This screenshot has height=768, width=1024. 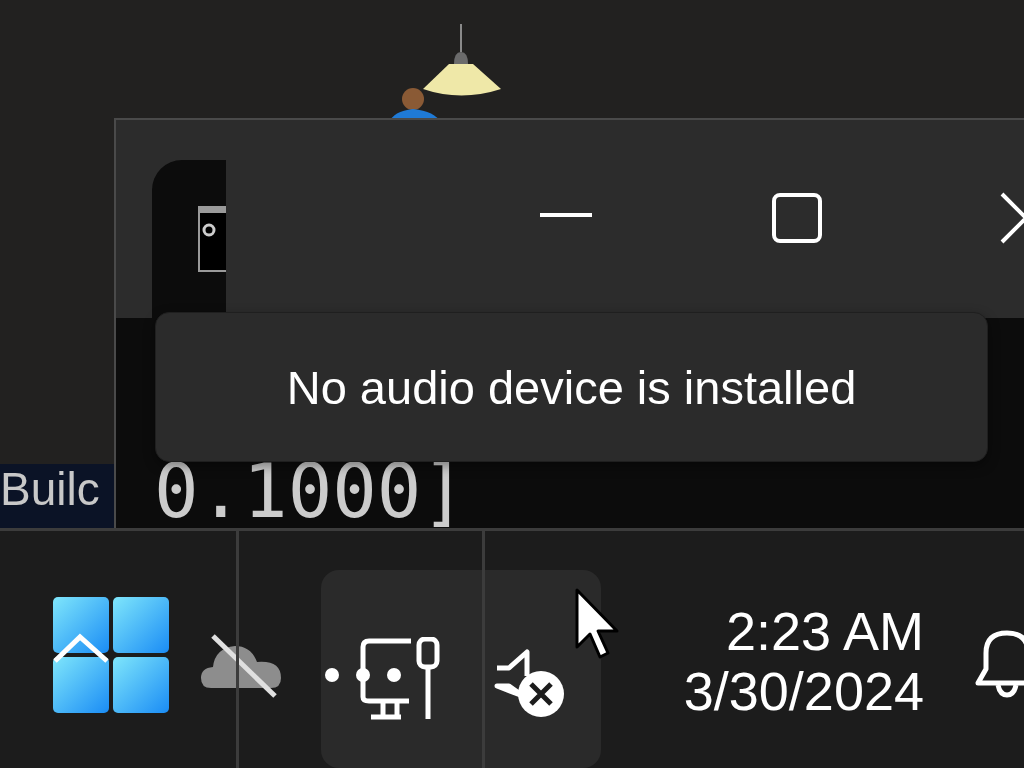 I want to click on cloud-off-icon, so click(x=242, y=665).